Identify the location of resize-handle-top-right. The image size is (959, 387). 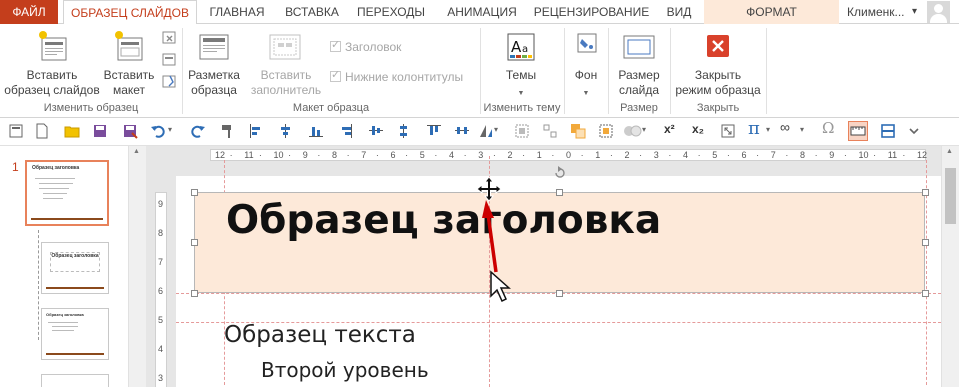
(925, 192).